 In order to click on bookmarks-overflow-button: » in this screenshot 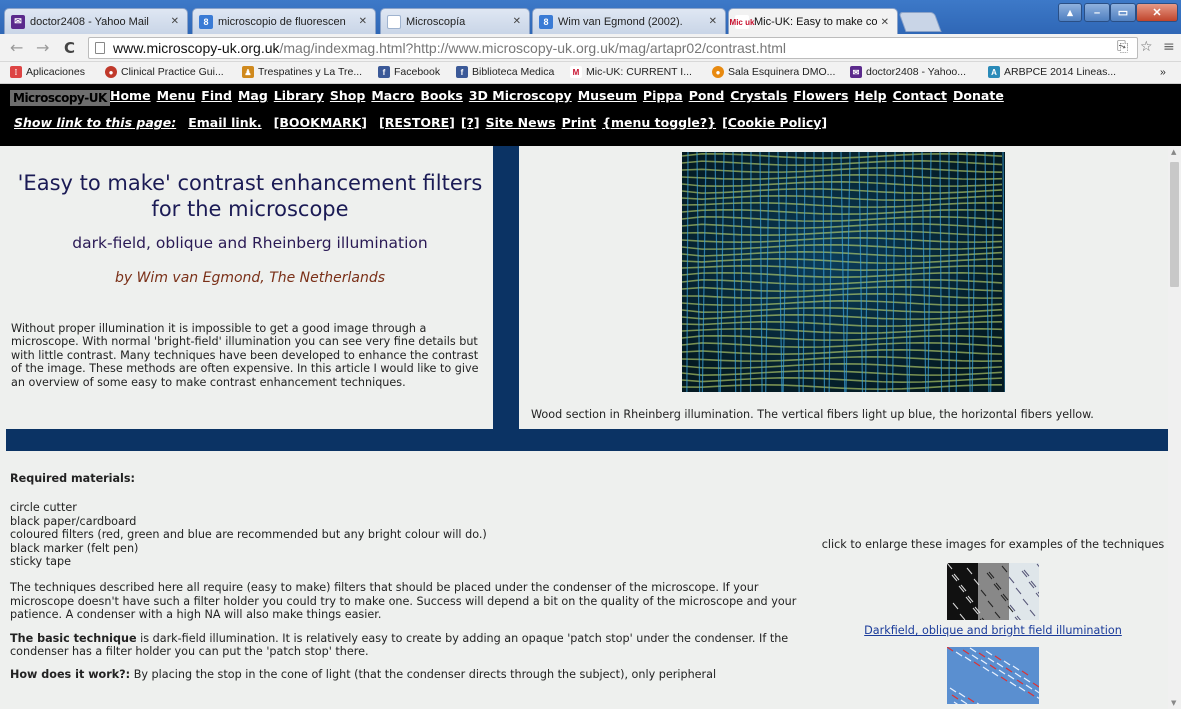, I will do `click(1163, 72)`.